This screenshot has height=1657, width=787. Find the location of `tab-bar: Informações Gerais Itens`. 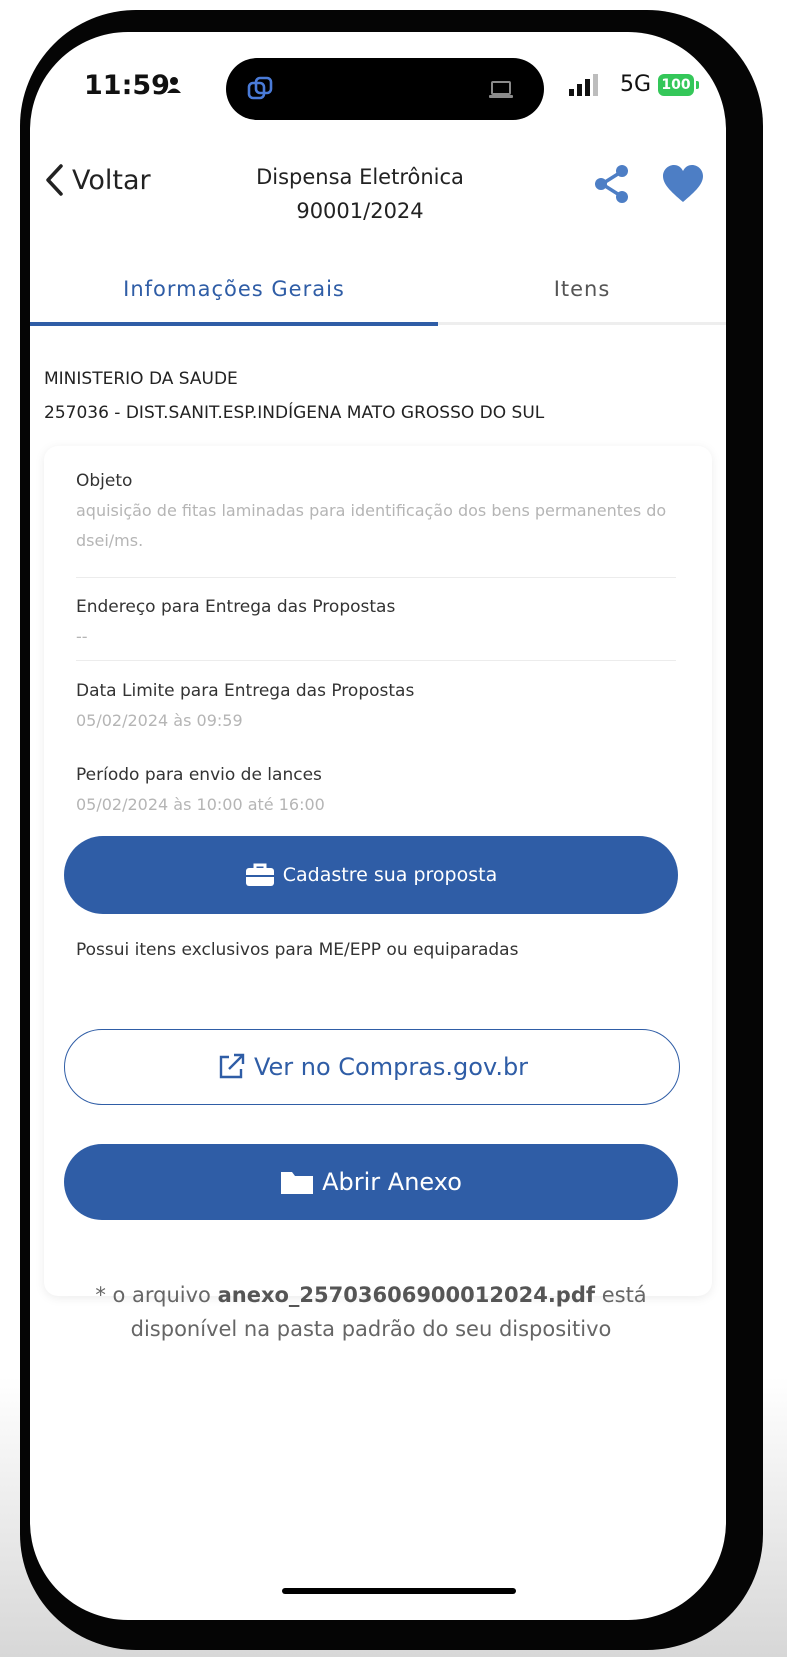

tab-bar: Informações Gerais Itens is located at coordinates (378, 296).